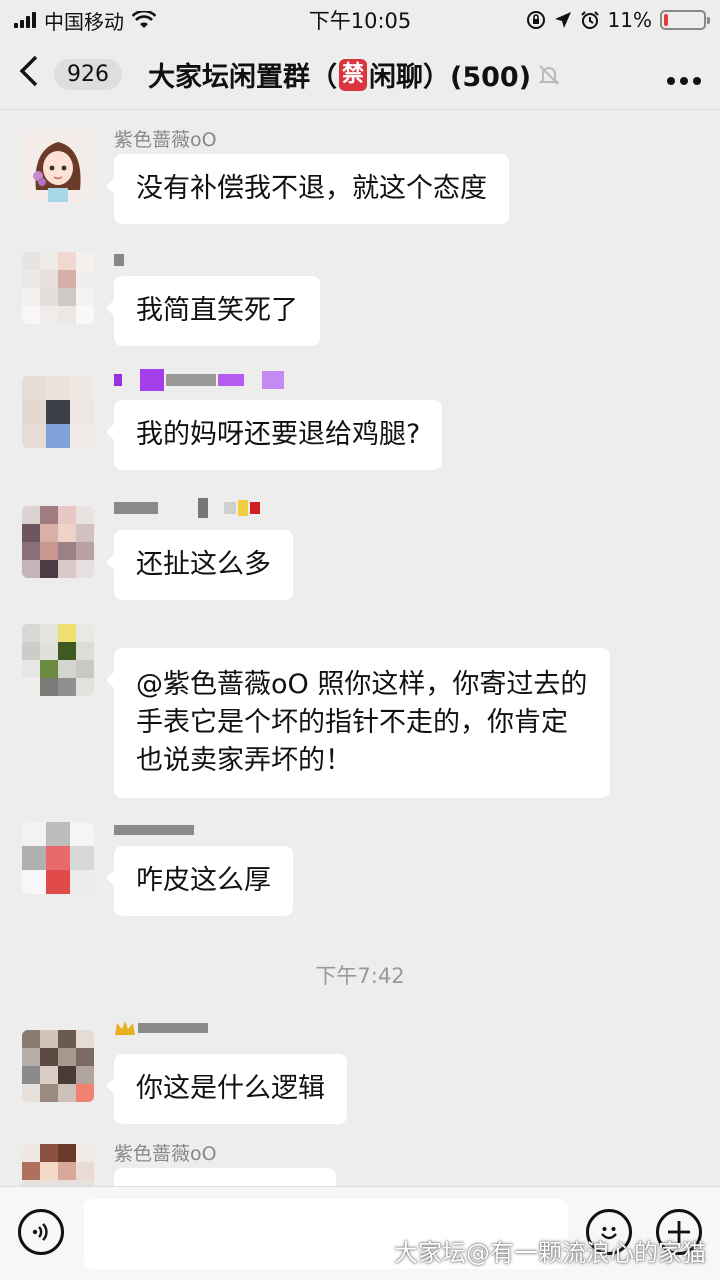  Describe the element at coordinates (535, 20) in the screenshot. I see `orientation-lock-icon` at that location.